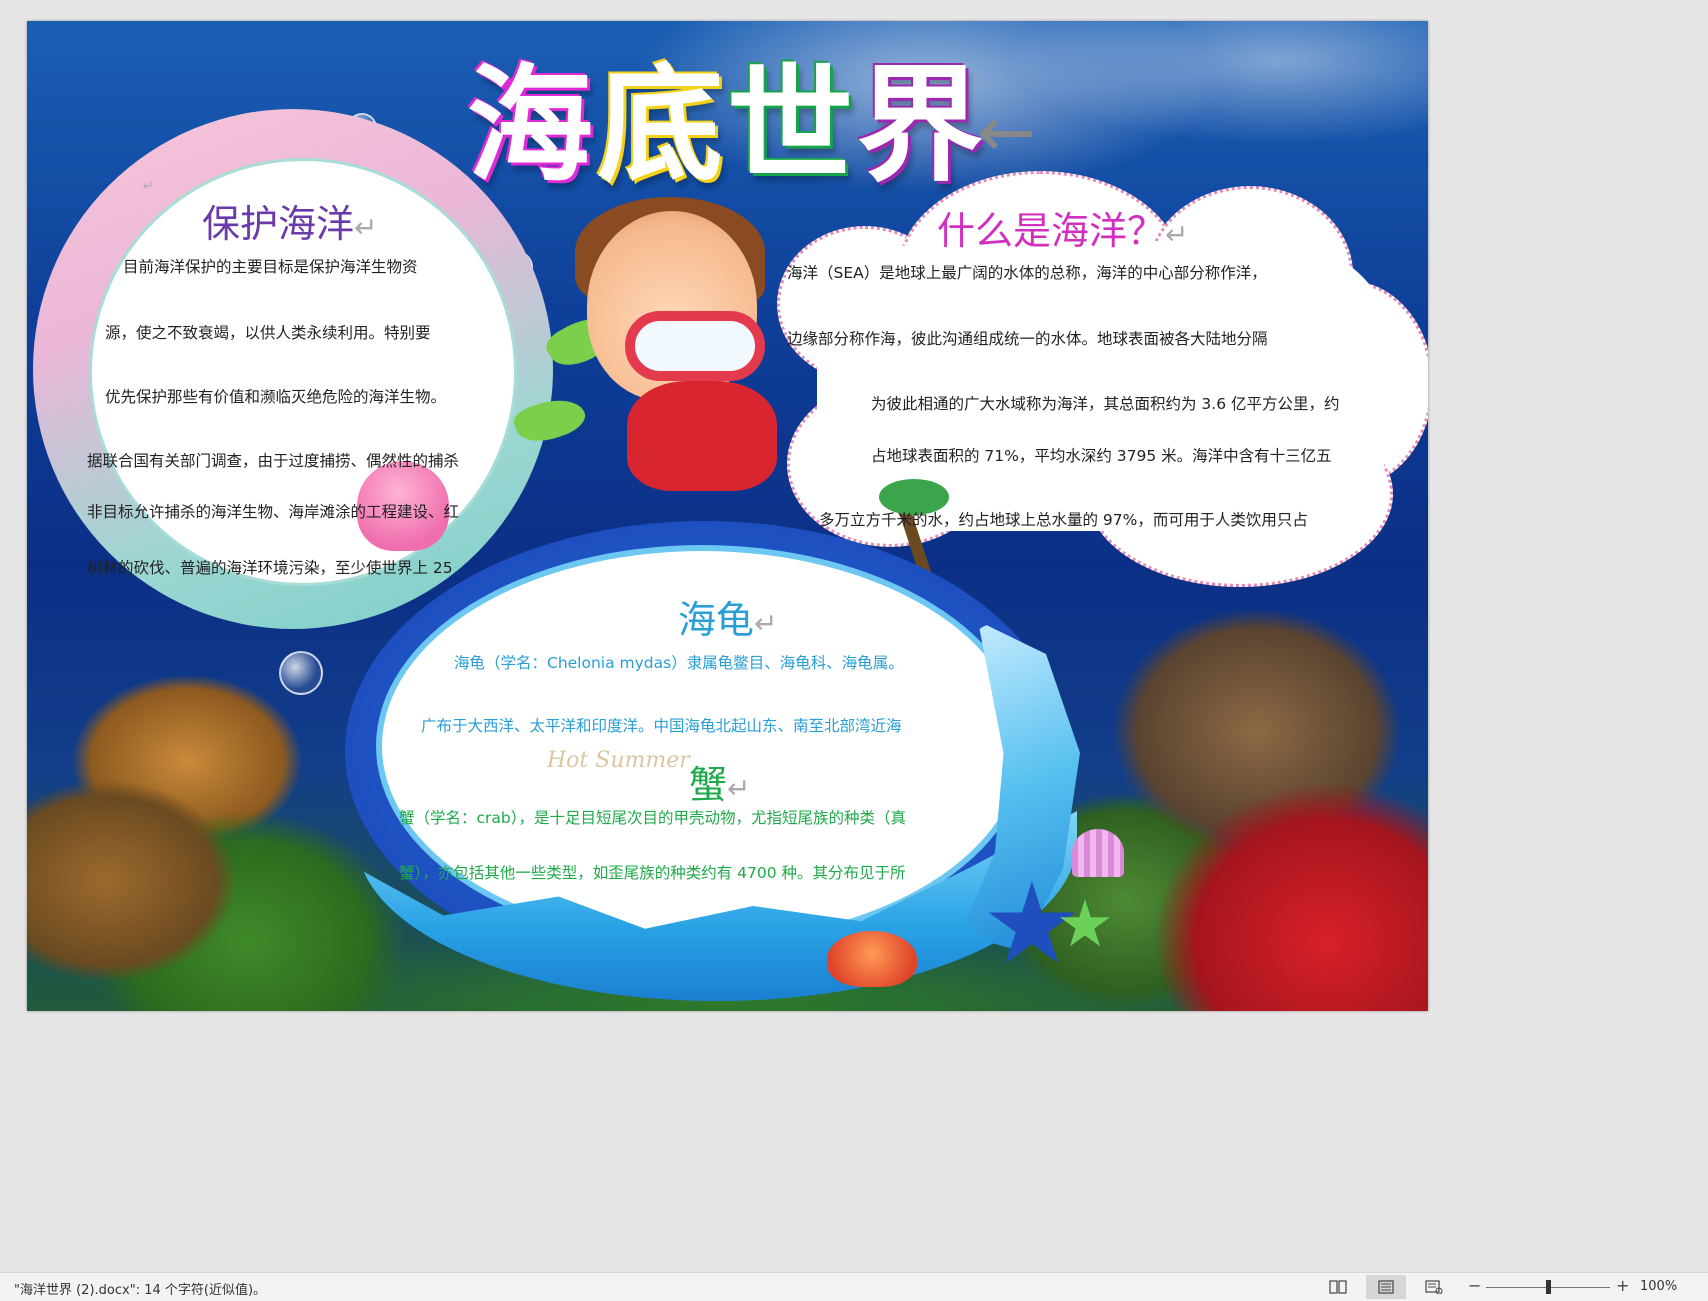 This screenshot has width=1708, height=1301. I want to click on left-heading: 保护海洋↵, so click(289, 220).